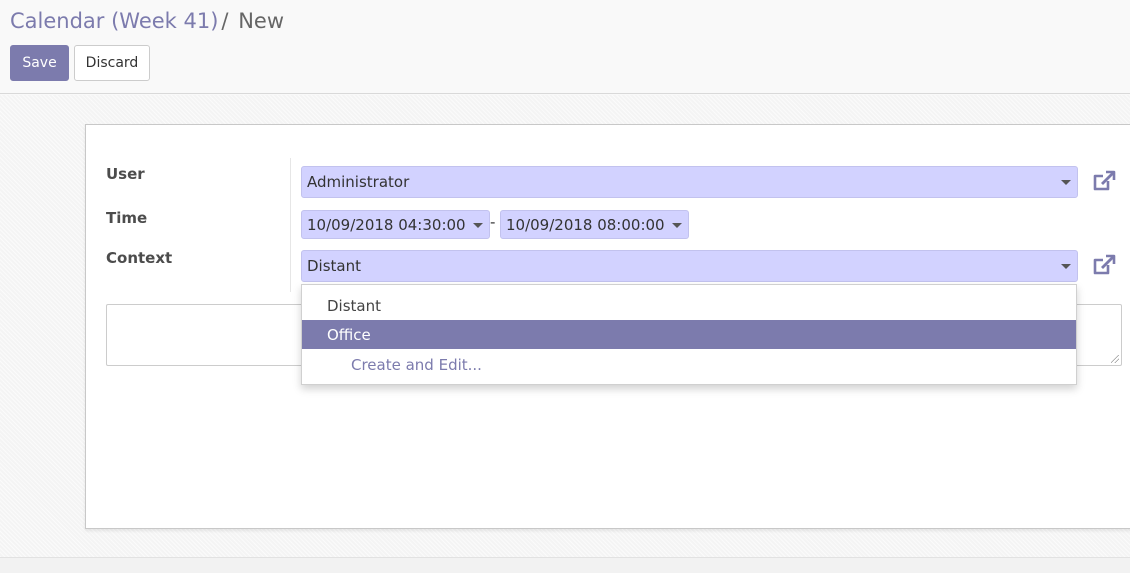 The width and height of the screenshot is (1130, 573). I want to click on context-select-value: Distant, so click(334, 266).